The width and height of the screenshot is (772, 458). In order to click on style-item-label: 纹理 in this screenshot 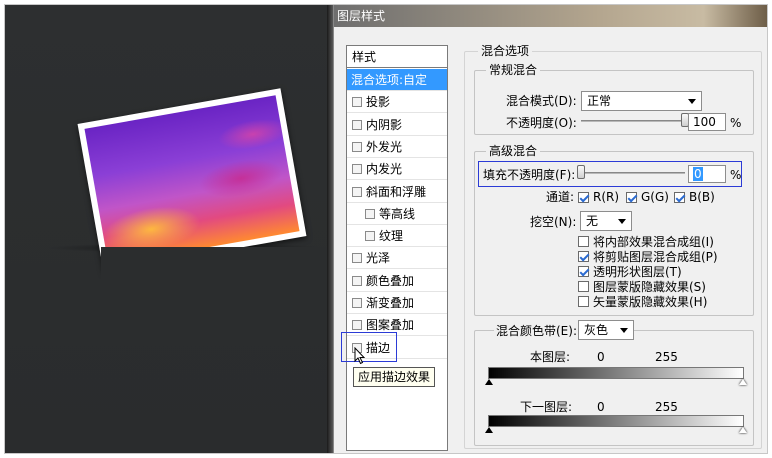, I will do `click(391, 236)`.